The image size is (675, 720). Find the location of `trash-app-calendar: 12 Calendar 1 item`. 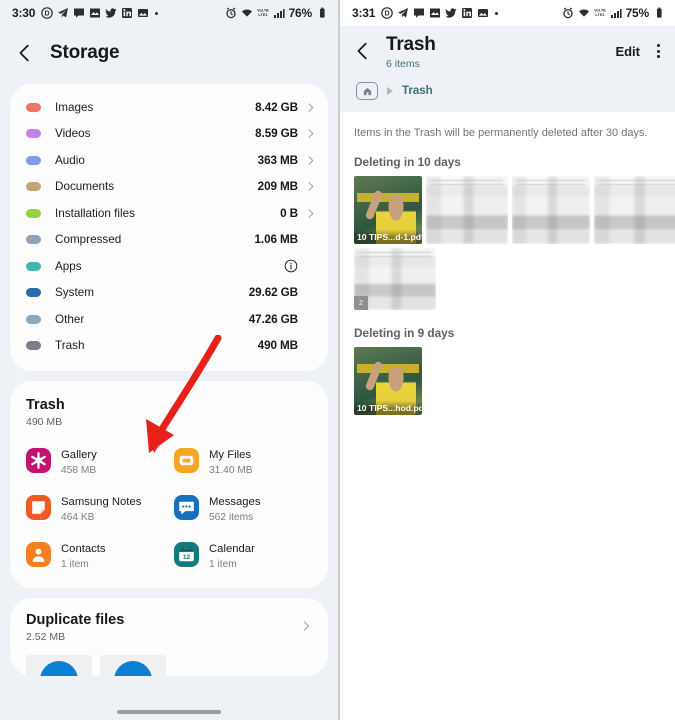

trash-app-calendar: 12 Calendar 1 item is located at coordinates (243, 554).